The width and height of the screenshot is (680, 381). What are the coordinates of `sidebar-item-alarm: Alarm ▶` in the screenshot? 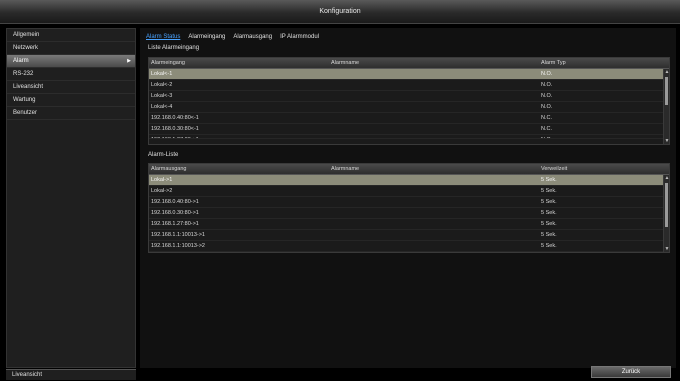 It's located at (71, 61).